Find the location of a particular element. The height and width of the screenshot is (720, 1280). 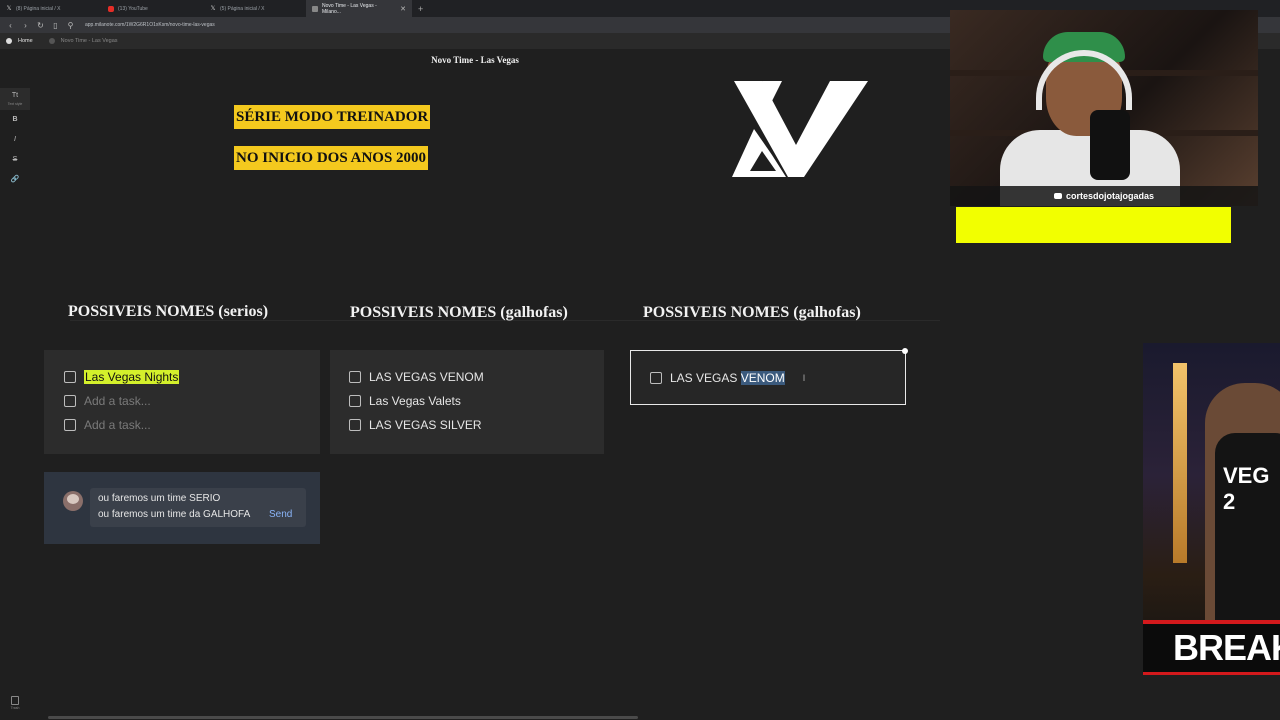

close-tab-icon: ✕ is located at coordinates (403, 9).